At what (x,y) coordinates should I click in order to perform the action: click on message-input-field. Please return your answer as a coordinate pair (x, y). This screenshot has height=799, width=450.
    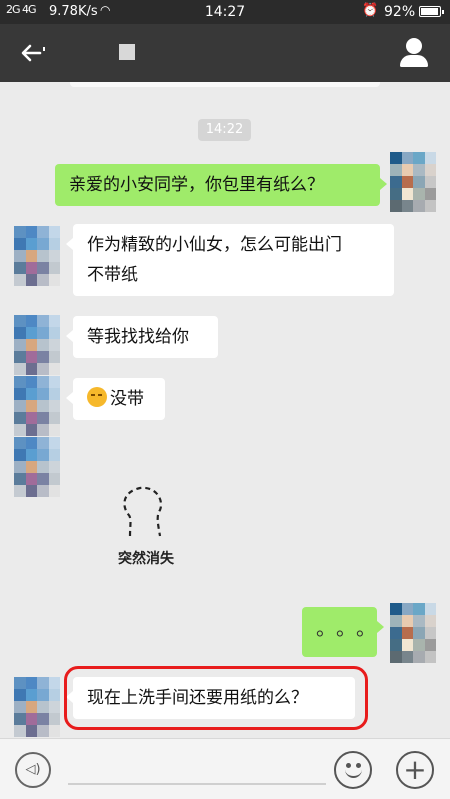
    Looking at the image, I should click on (197, 768).